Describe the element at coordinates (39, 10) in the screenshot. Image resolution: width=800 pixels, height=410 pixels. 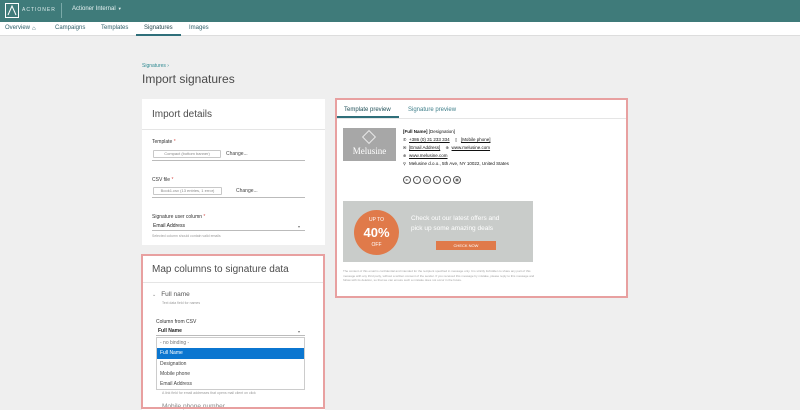
I see `app-brand: ACTIONER` at that location.